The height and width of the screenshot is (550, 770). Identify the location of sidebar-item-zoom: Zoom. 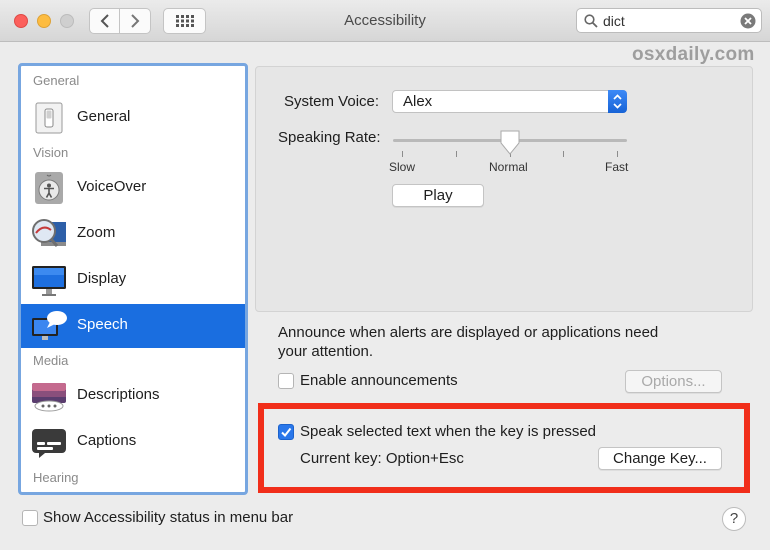
(133, 234).